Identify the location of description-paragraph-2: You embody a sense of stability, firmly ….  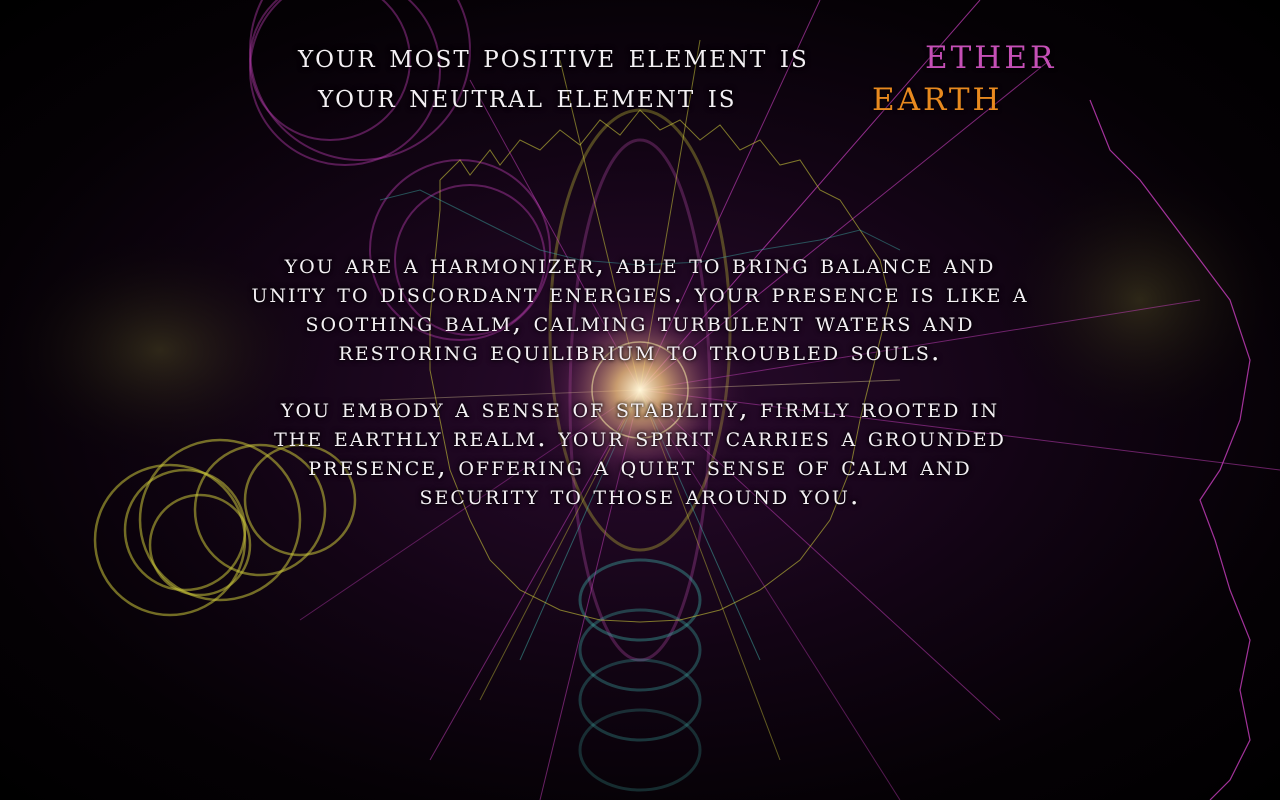
(640, 452).